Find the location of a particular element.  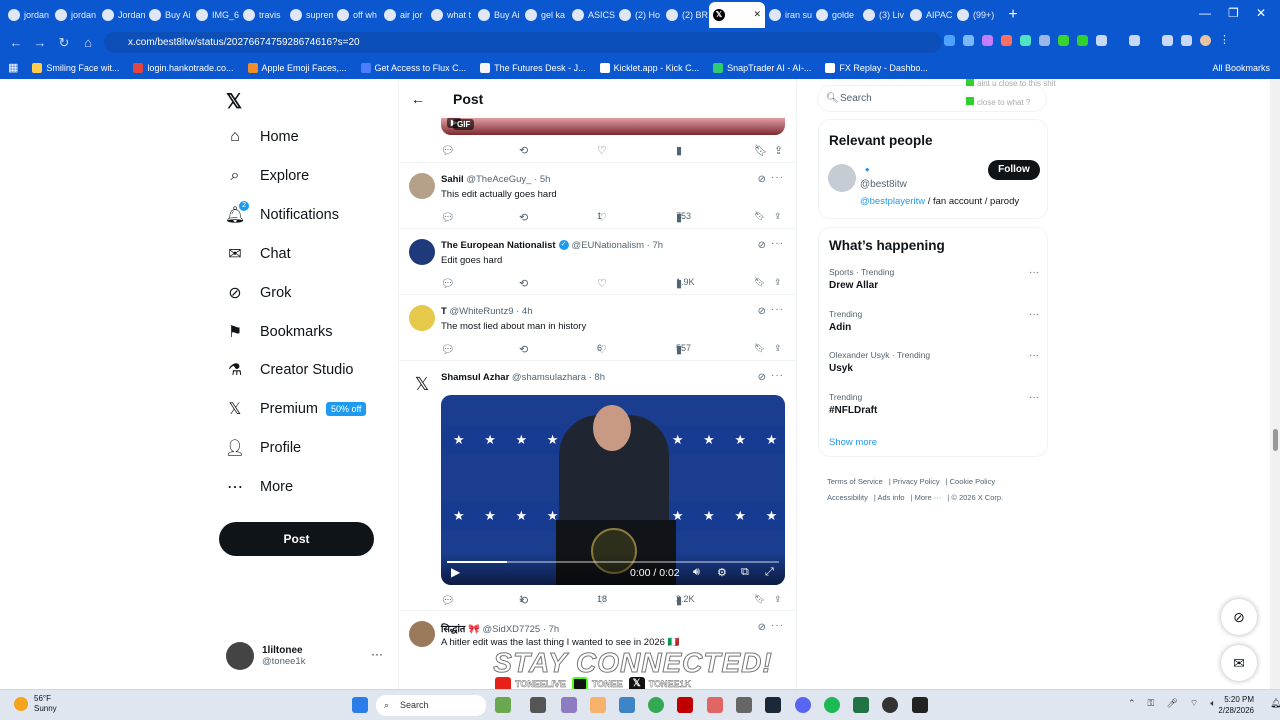

apps-grid-icon: ▦ is located at coordinates (13, 67).